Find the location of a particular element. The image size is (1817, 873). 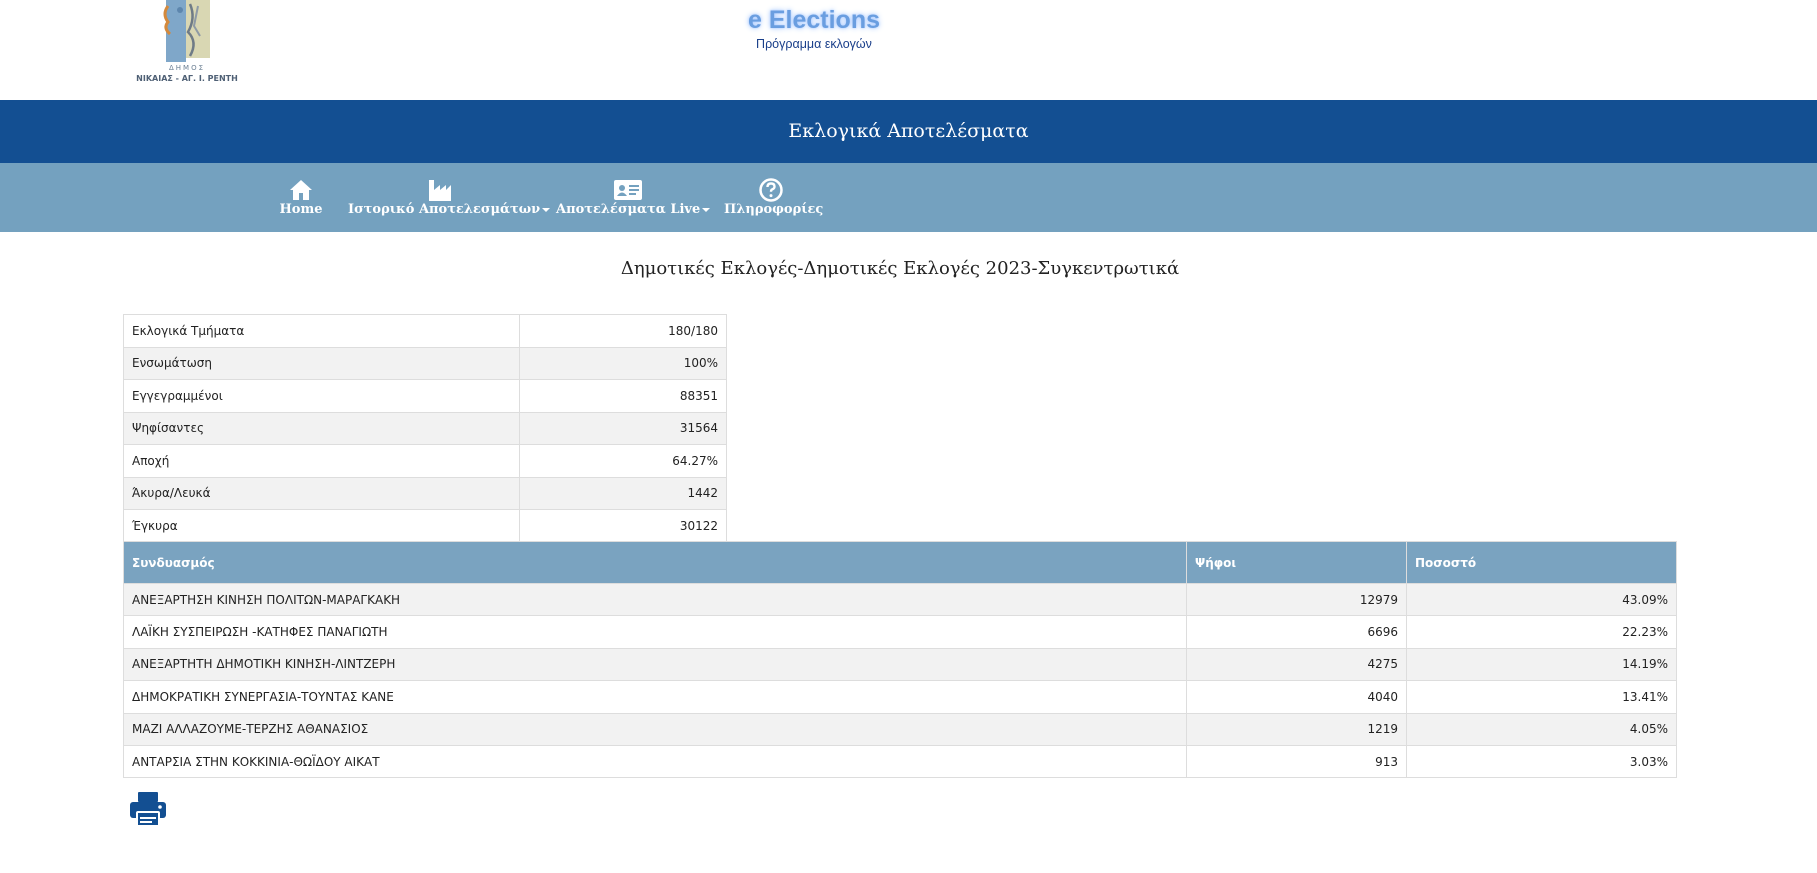

summary-row: Εγγεγραμμένοι 88351 is located at coordinates (425, 396).